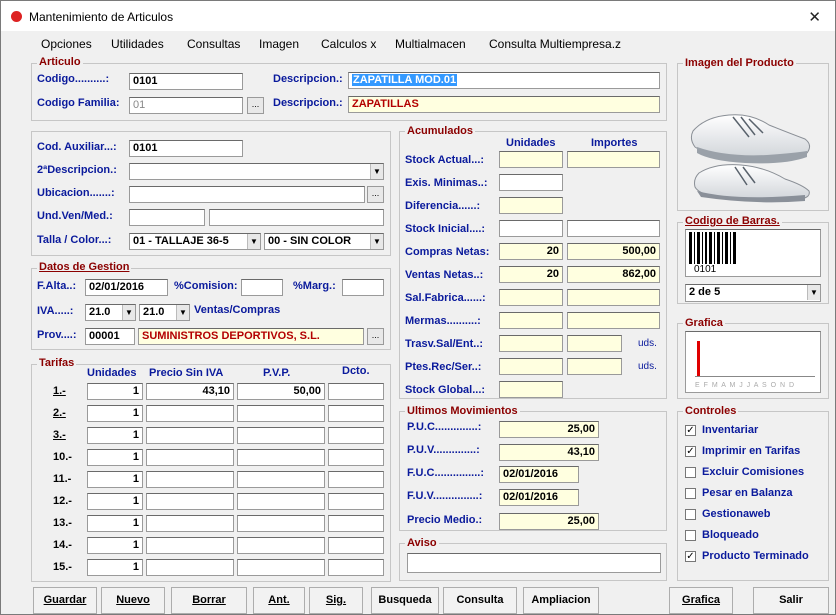 The height and width of the screenshot is (615, 836). What do you see at coordinates (531, 182) in the screenshot?
I see `exis-minimas-input` at bounding box center [531, 182].